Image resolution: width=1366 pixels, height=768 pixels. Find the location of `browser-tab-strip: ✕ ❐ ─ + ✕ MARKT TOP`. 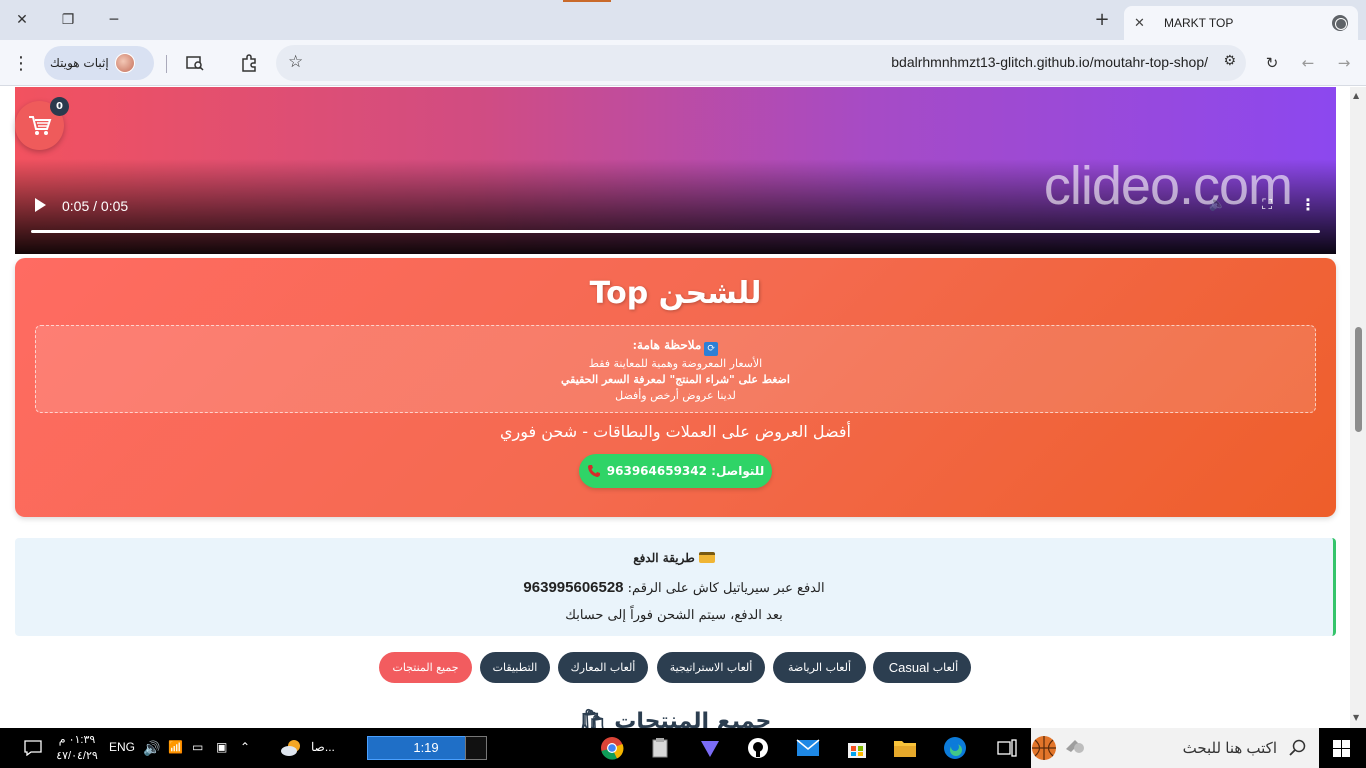

browser-tab-strip: ✕ ❐ ─ + ✕ MARKT TOP is located at coordinates (683, 20).